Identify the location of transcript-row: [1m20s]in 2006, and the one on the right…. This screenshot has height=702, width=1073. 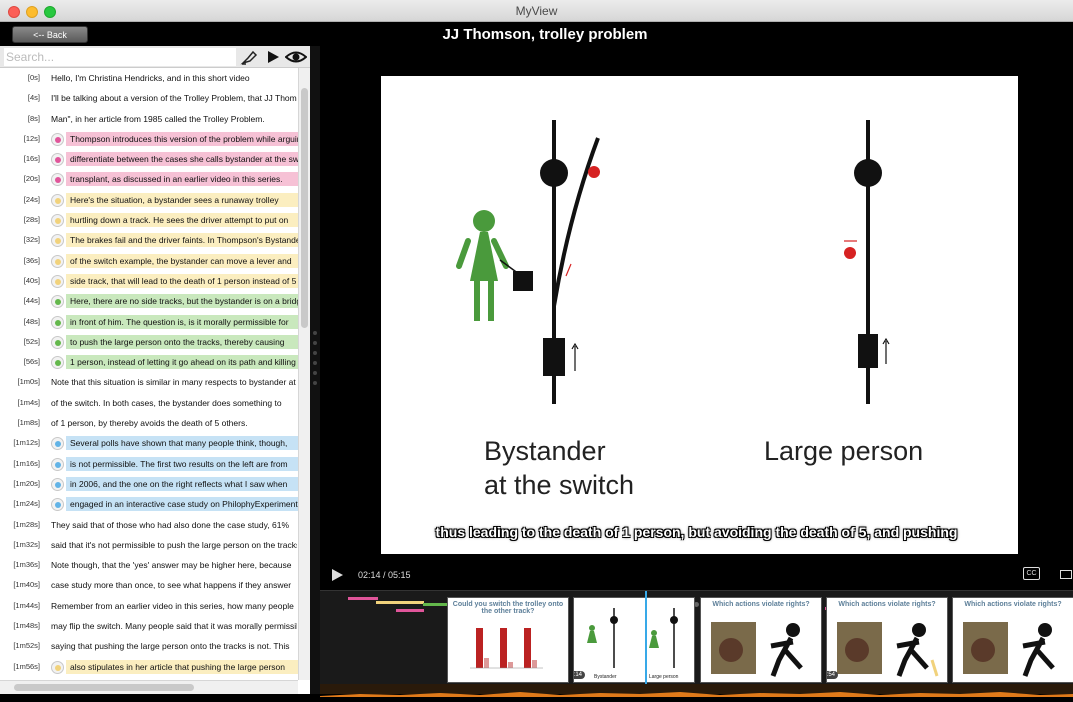
(149, 484).